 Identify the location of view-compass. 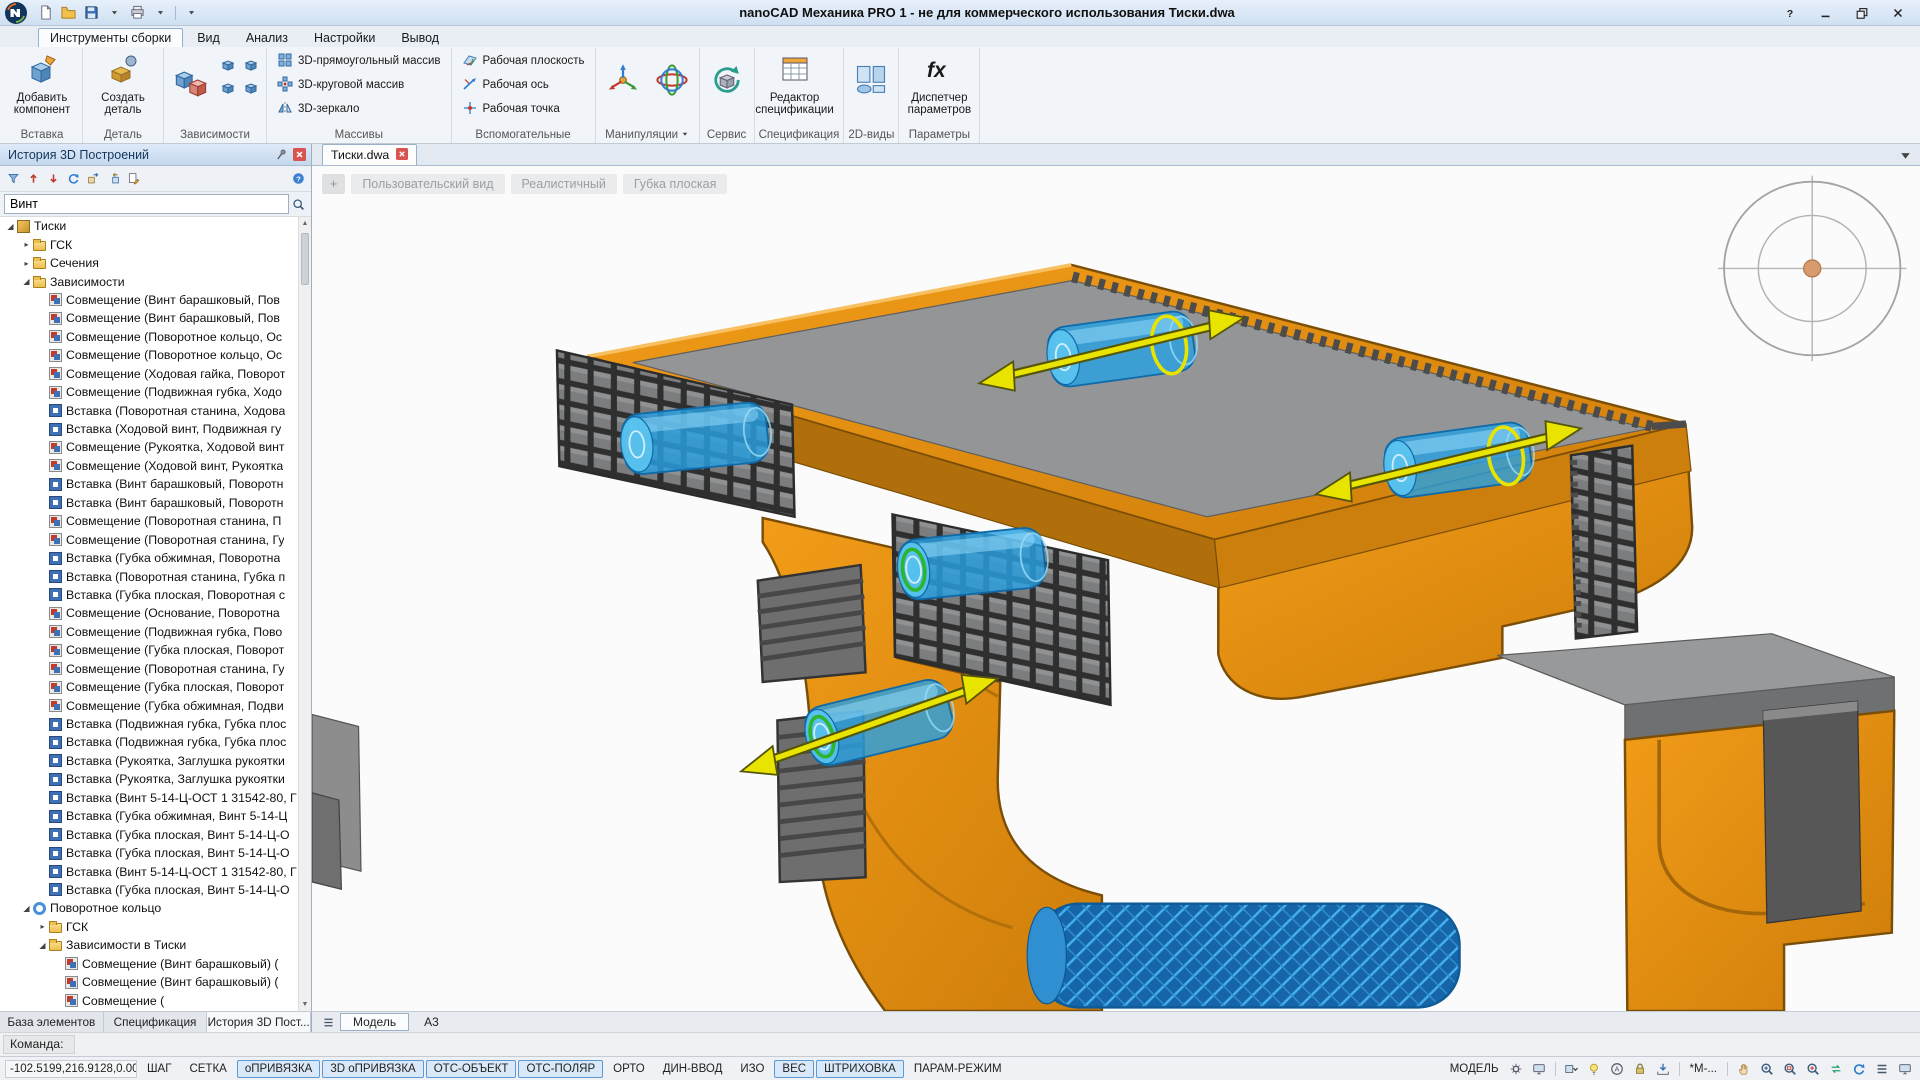
(1812, 268).